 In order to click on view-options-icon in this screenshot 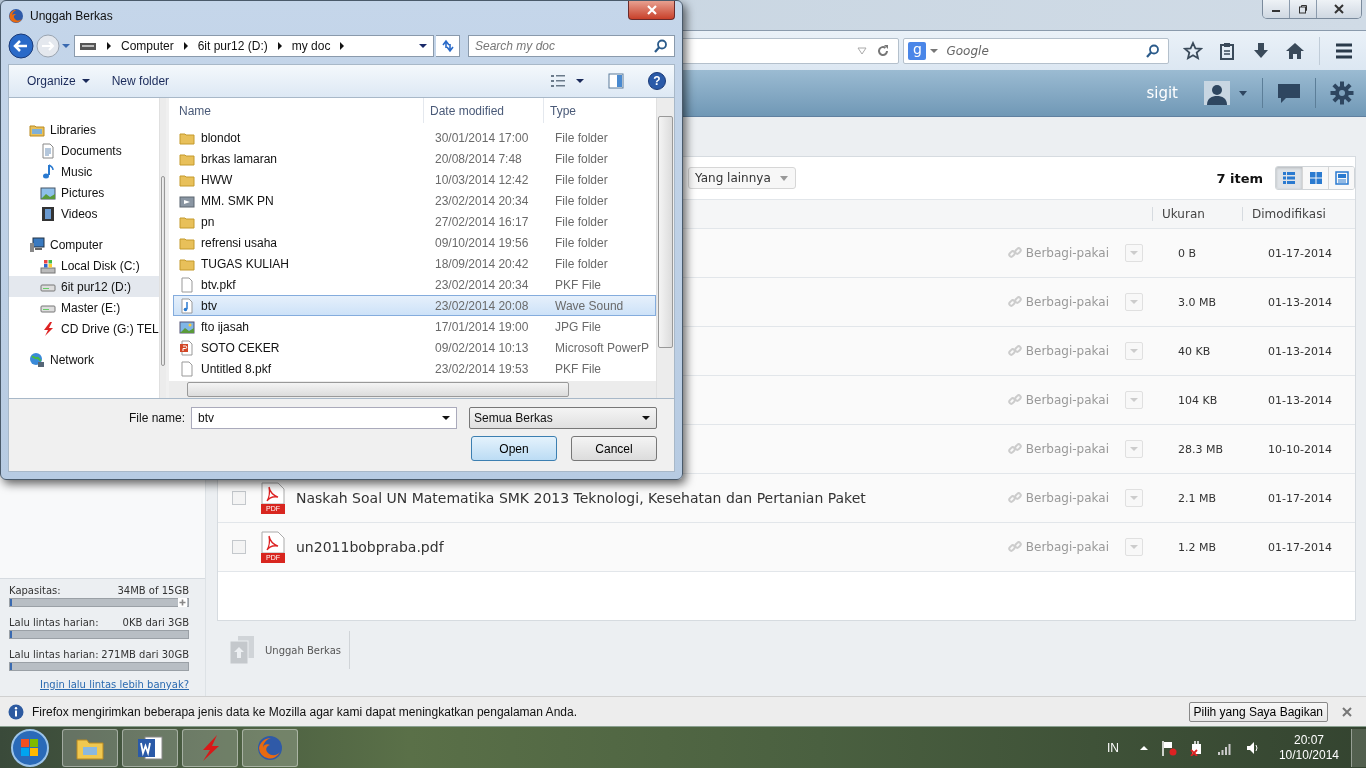, I will do `click(558, 81)`.